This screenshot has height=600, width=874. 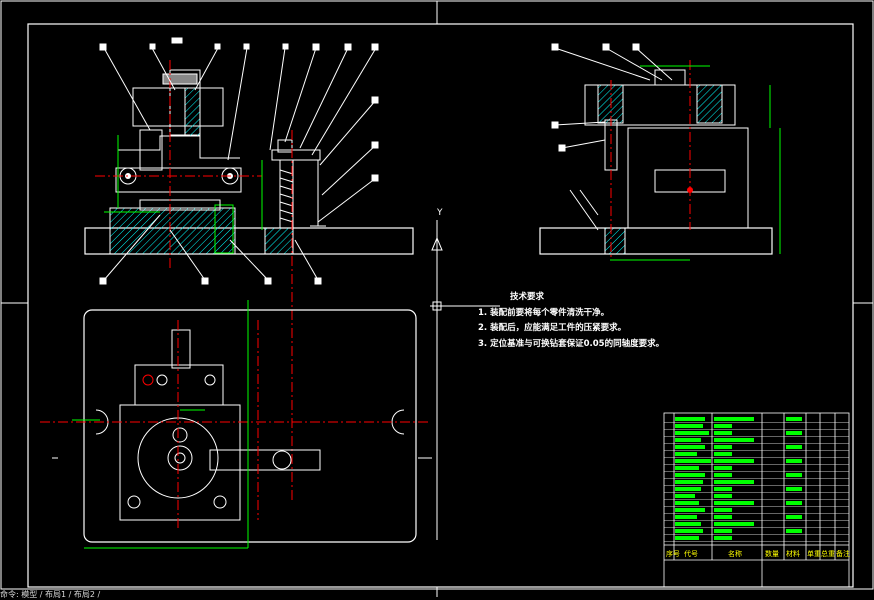 What do you see at coordinates (691, 553) in the screenshot?
I see `tb-header-code: 代号` at bounding box center [691, 553].